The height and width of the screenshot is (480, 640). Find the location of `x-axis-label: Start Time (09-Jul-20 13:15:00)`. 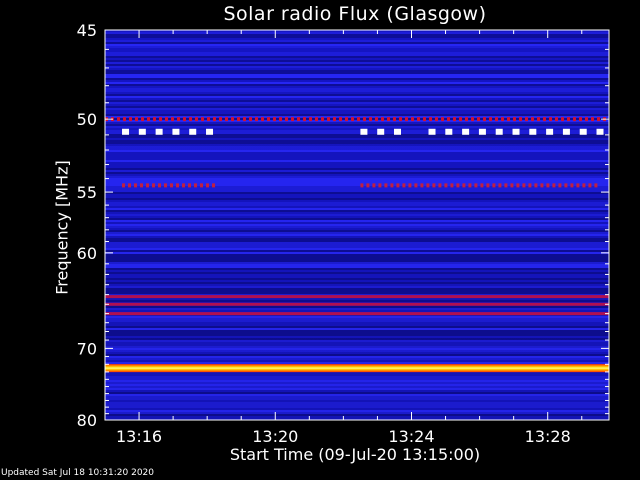

x-axis-label: Start Time (09-Jul-20 13:15:00) is located at coordinates (355, 454).